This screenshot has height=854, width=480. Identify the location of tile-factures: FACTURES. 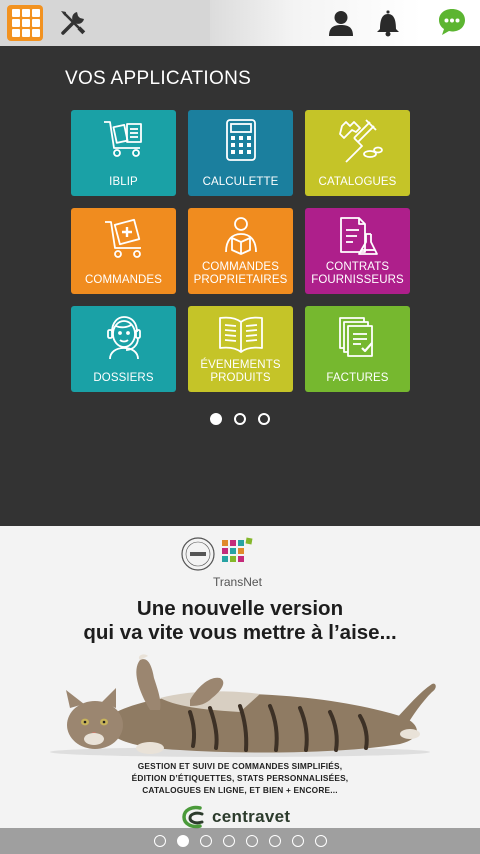
(357, 349).